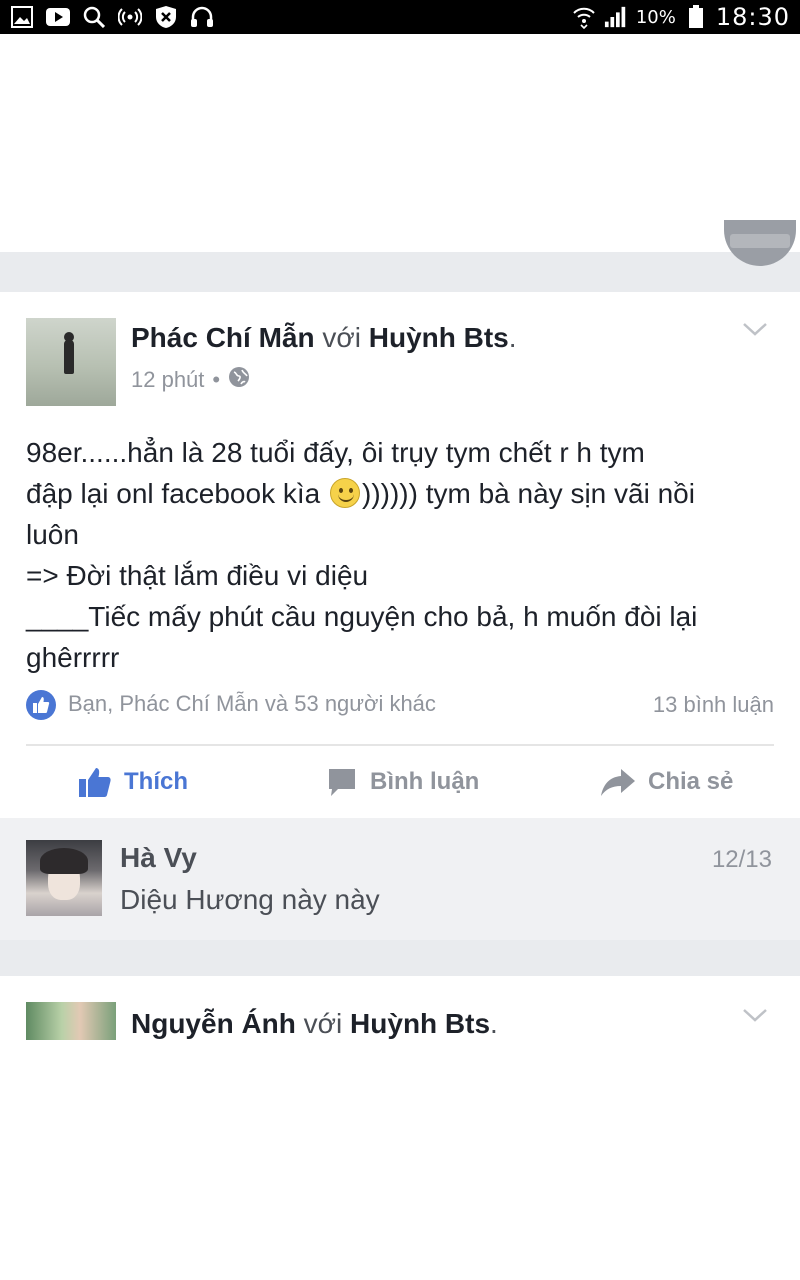 Image resolution: width=800 pixels, height=1280 pixels. Describe the element at coordinates (741, 859) in the screenshot. I see `comment-date: 12/13` at that location.